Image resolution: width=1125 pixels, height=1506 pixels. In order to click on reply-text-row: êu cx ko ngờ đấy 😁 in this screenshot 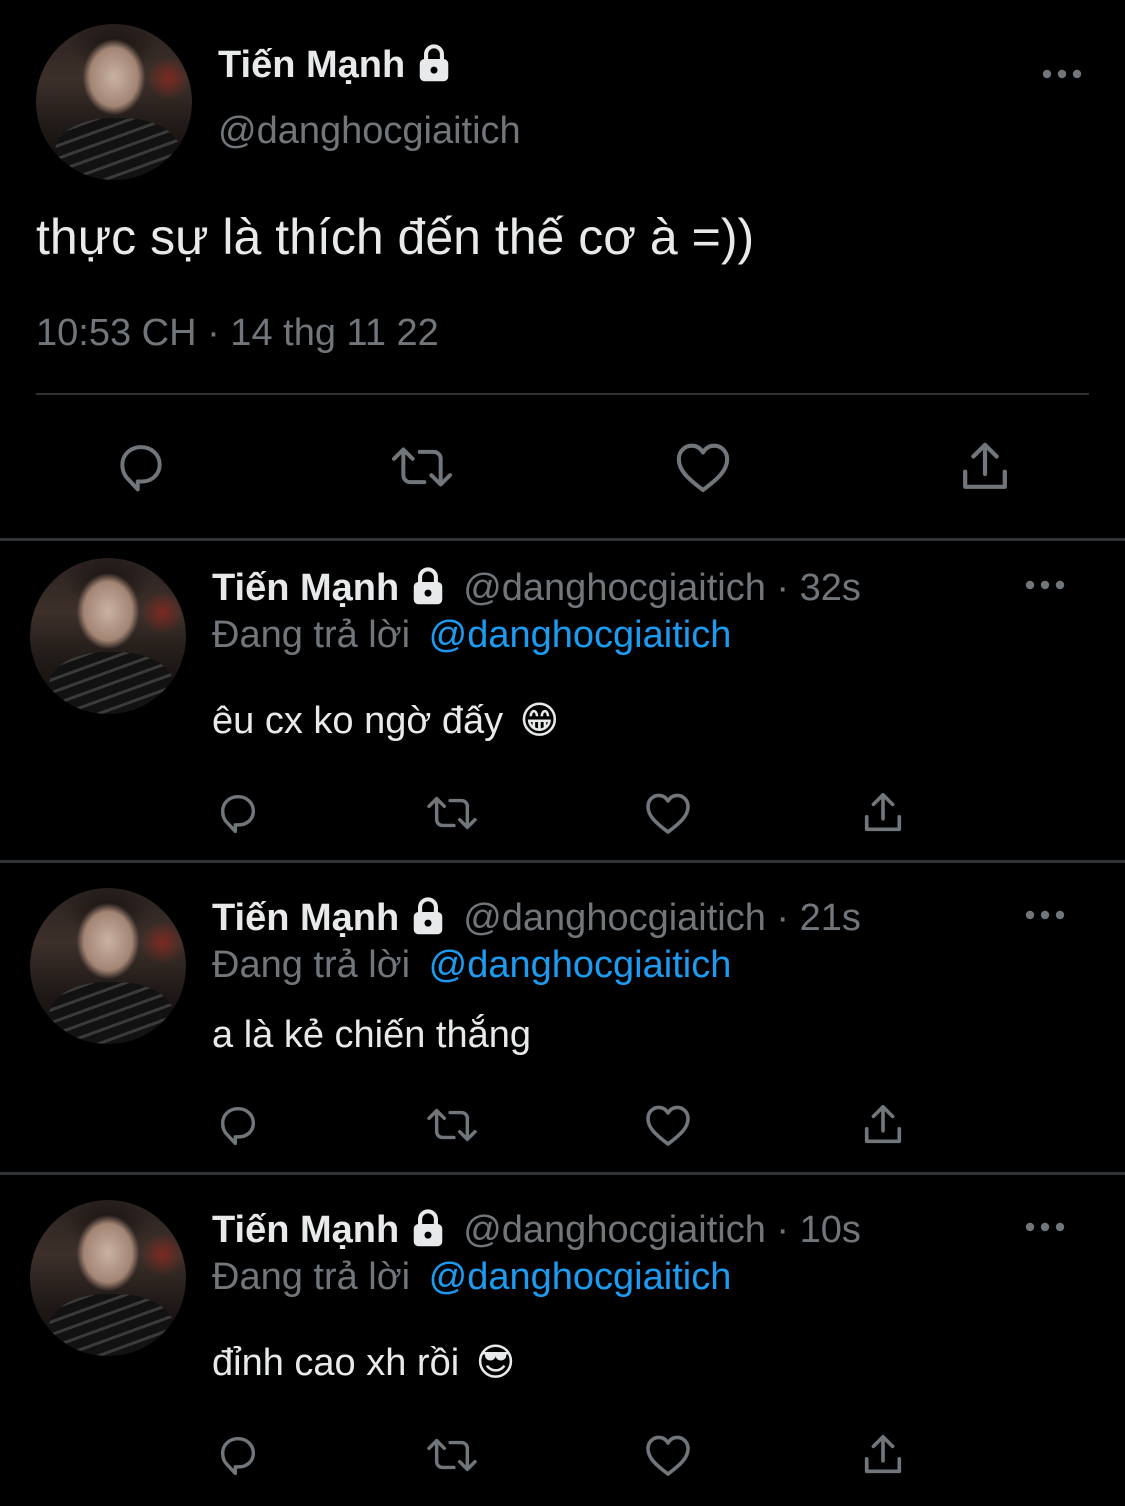, I will do `click(385, 720)`.